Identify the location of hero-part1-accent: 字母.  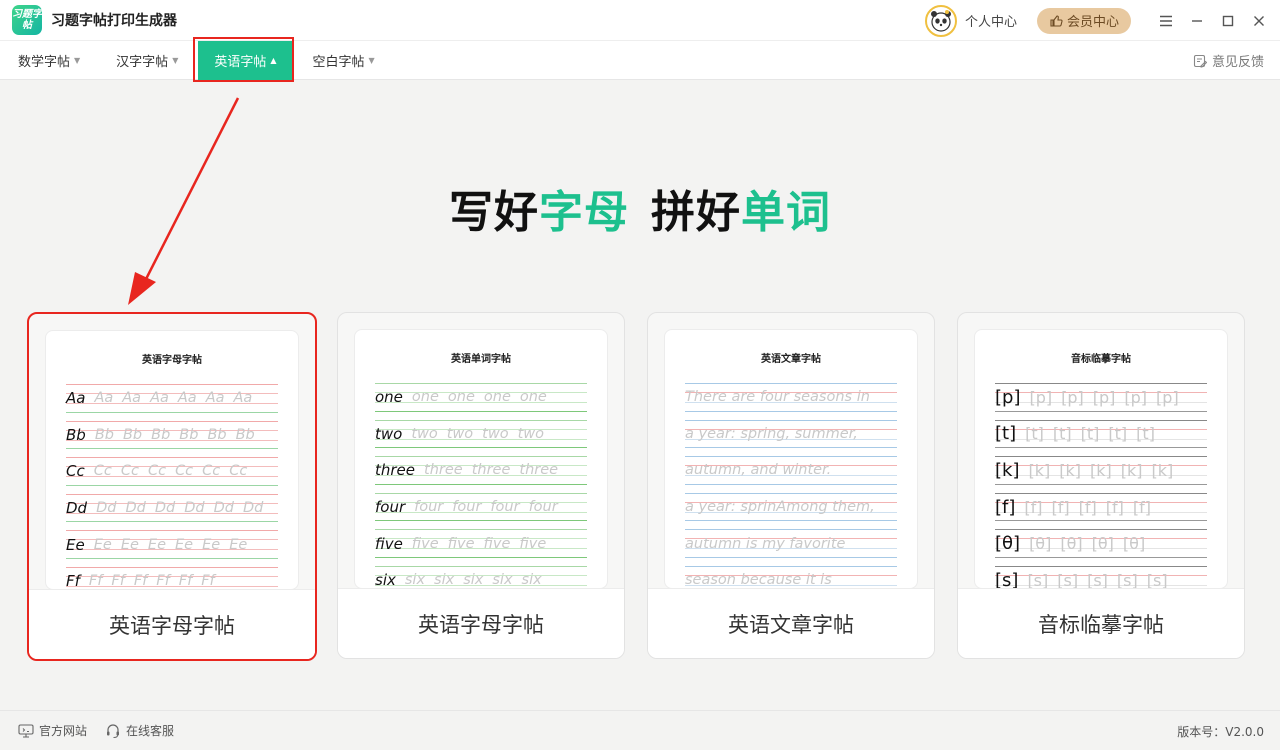
(584, 212).